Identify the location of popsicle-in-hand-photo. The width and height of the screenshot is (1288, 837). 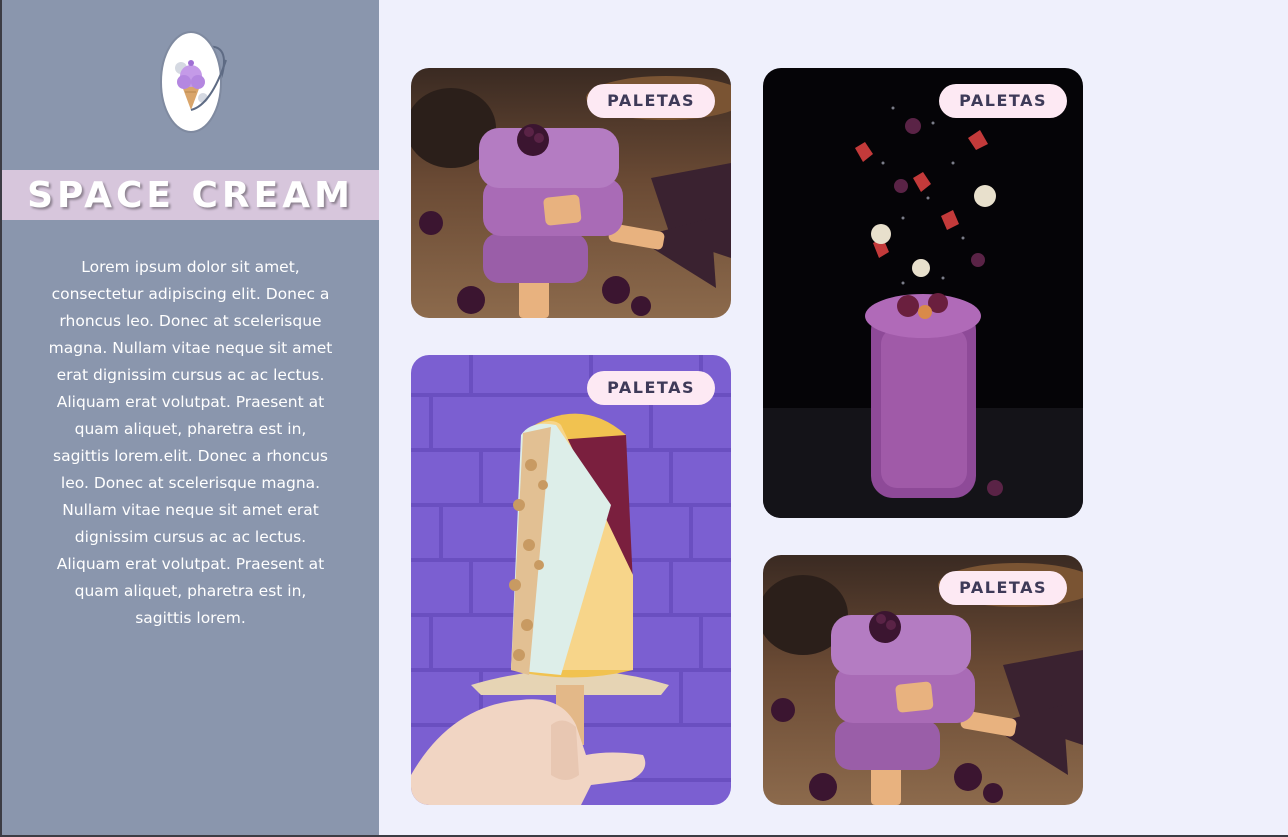
(571, 580).